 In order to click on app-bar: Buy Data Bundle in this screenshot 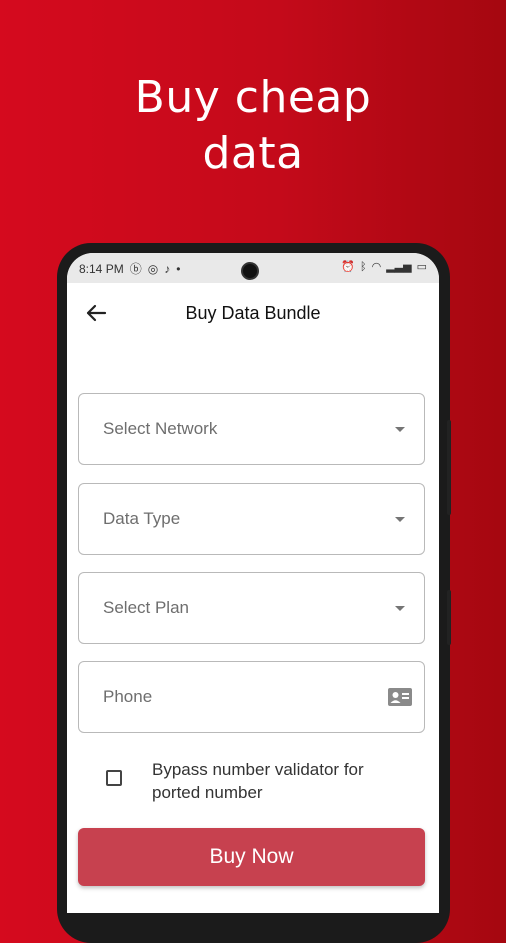, I will do `click(253, 313)`.